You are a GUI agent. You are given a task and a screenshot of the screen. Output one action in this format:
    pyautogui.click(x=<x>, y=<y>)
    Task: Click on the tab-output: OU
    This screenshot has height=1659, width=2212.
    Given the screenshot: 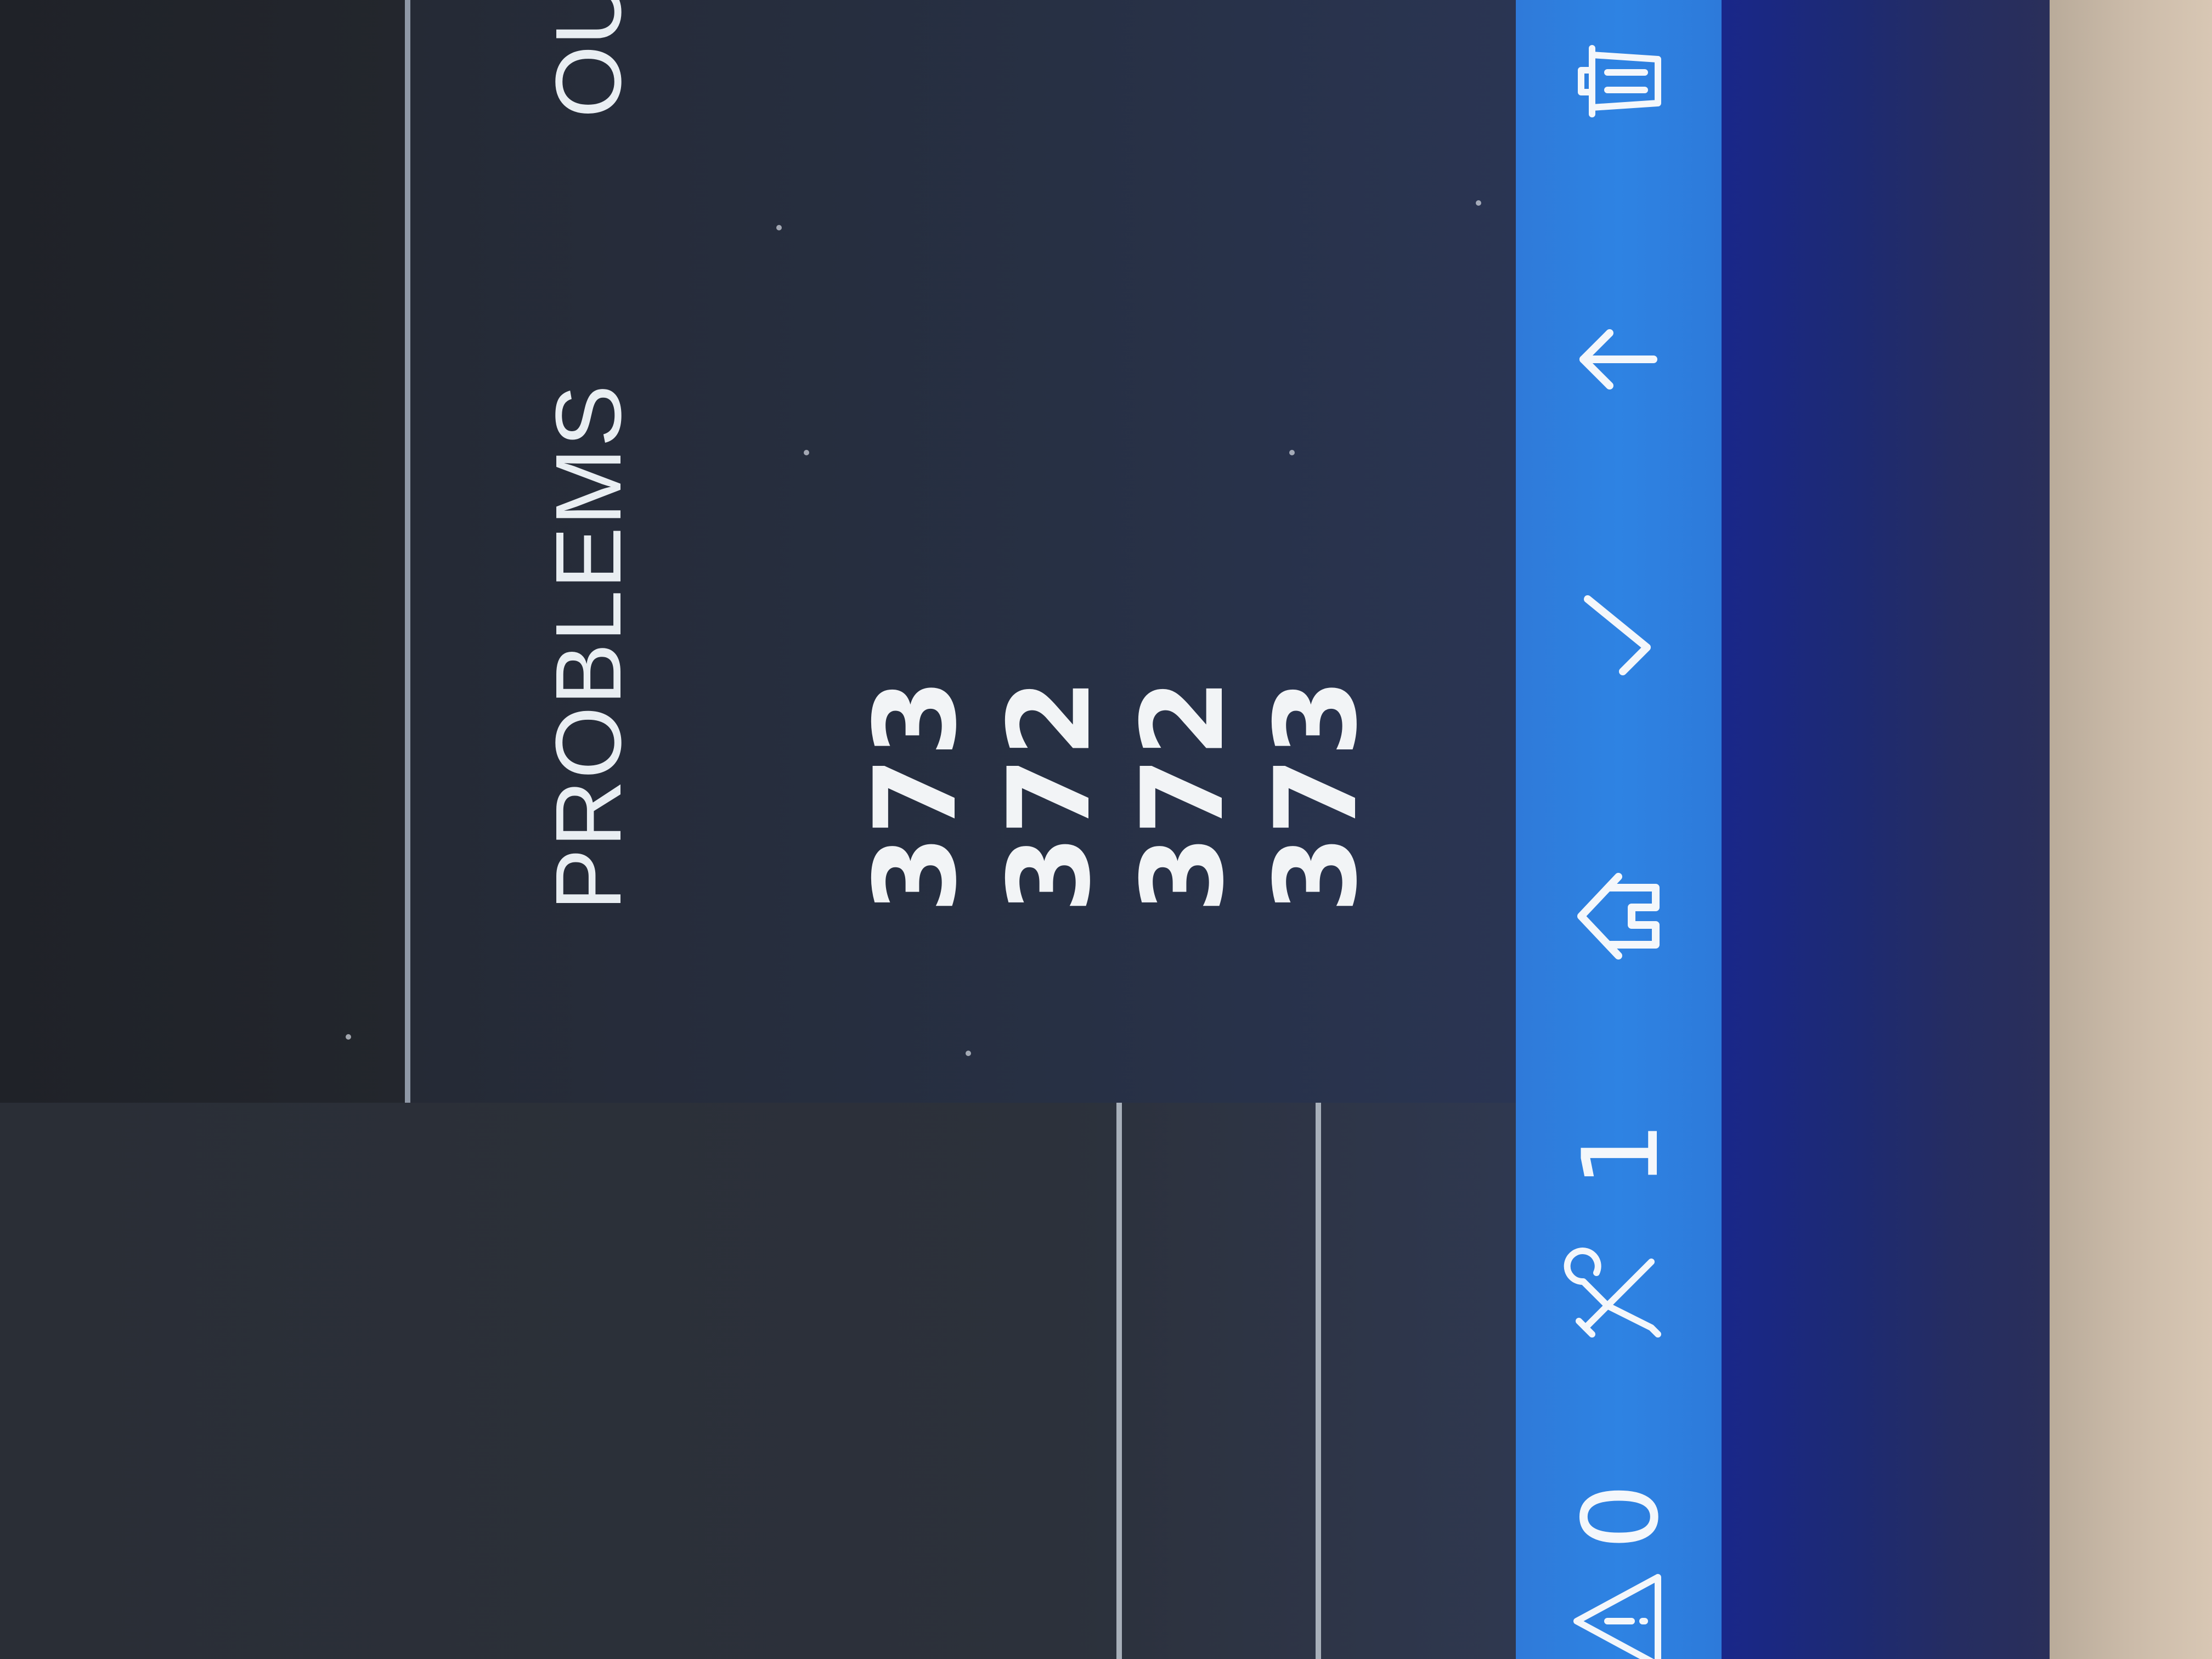 What is the action you would take?
    pyautogui.click(x=589, y=59)
    